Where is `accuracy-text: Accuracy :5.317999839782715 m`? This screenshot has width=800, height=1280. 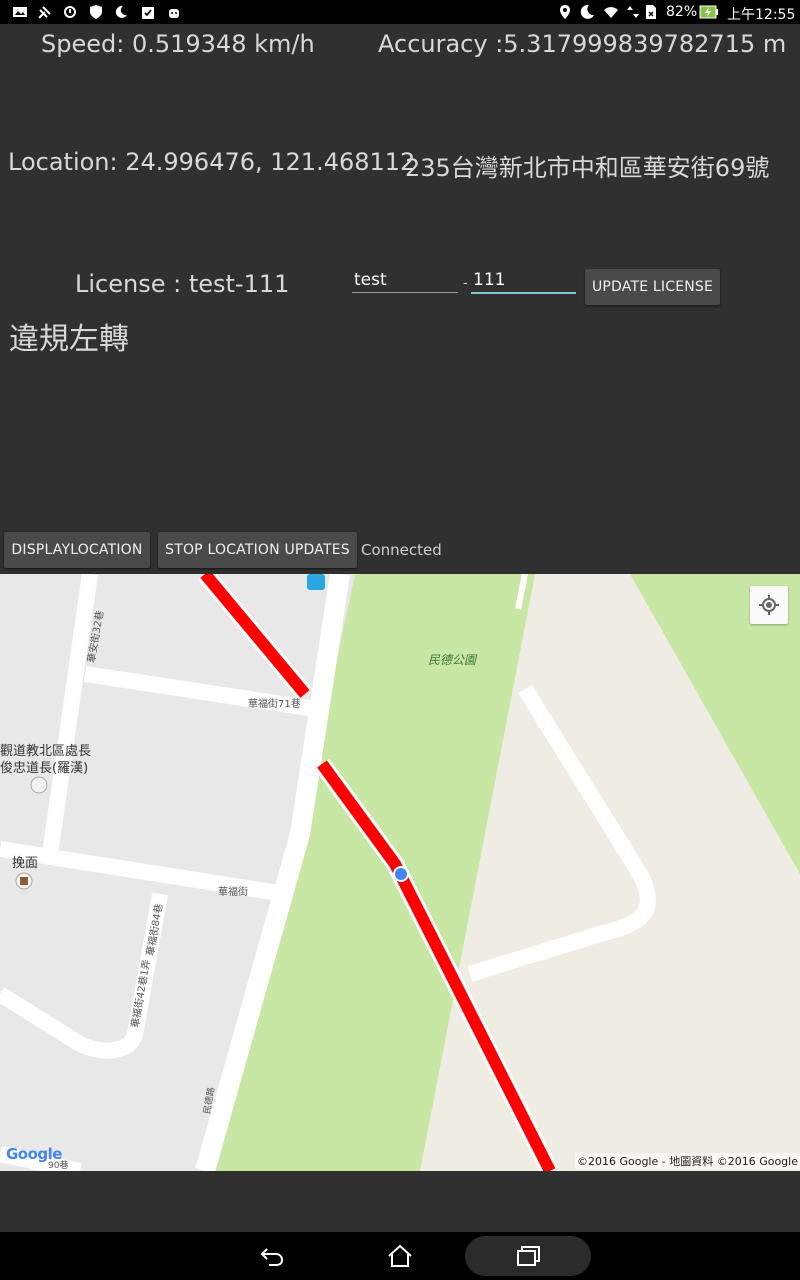
accuracy-text: Accuracy :5.317999839782715 m is located at coordinates (582, 44).